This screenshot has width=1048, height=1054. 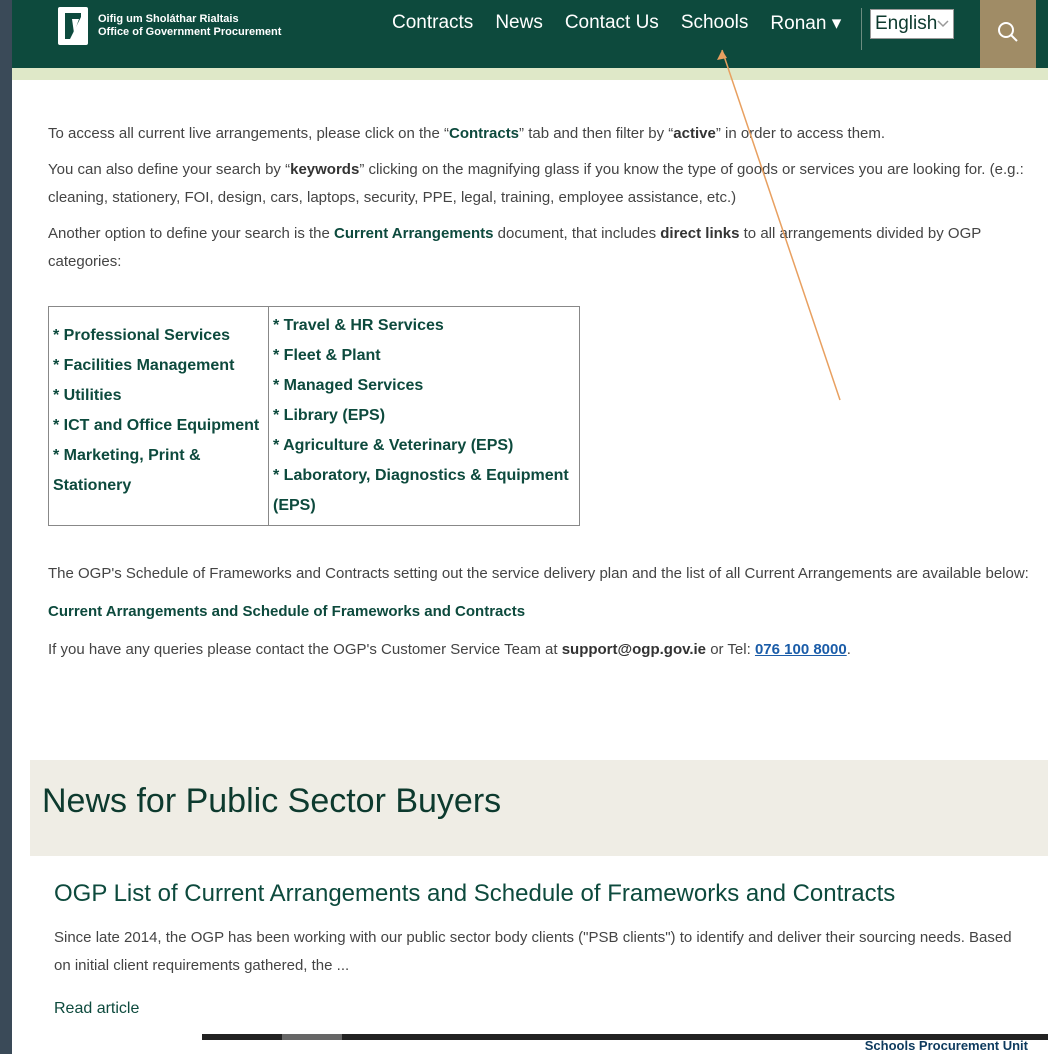 I want to click on logo-line-english: Office of Government Procurement, so click(x=190, y=32).